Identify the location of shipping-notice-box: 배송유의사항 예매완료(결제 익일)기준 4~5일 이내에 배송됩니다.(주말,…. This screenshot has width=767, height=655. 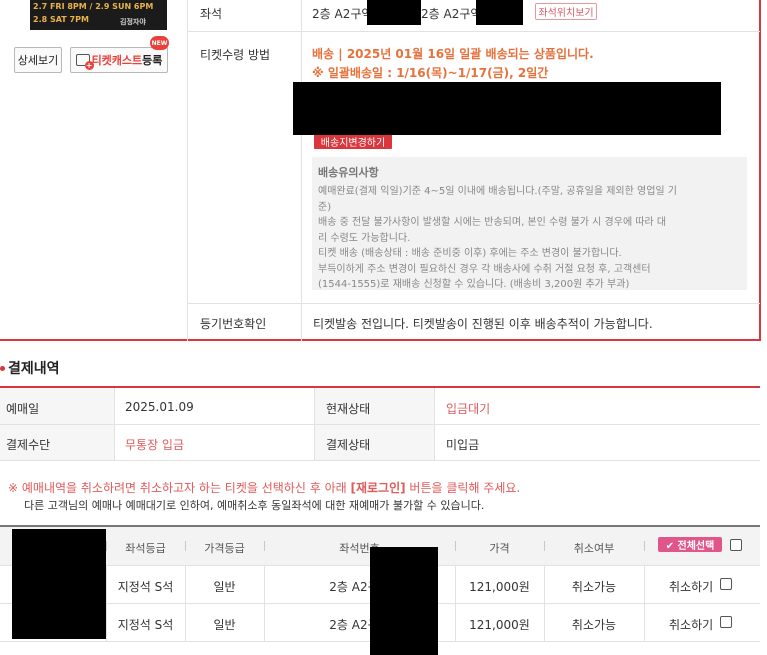
(529, 223).